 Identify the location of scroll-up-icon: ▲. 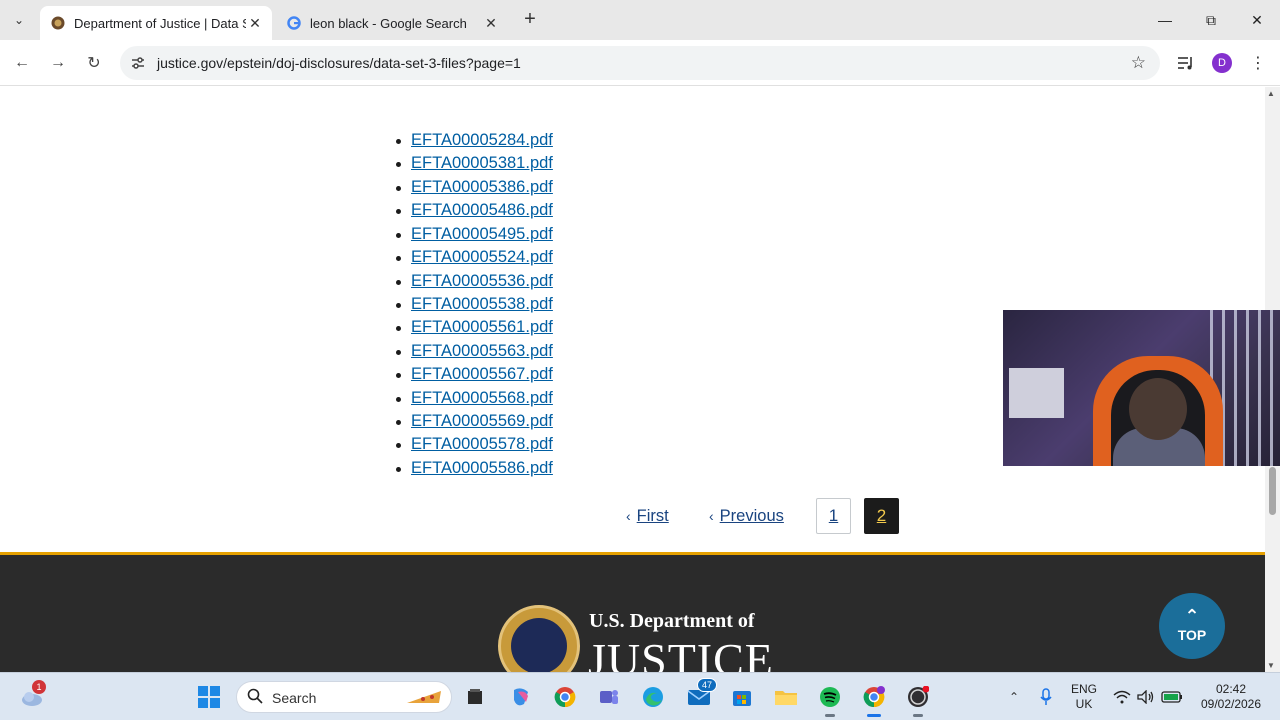
(1271, 93).